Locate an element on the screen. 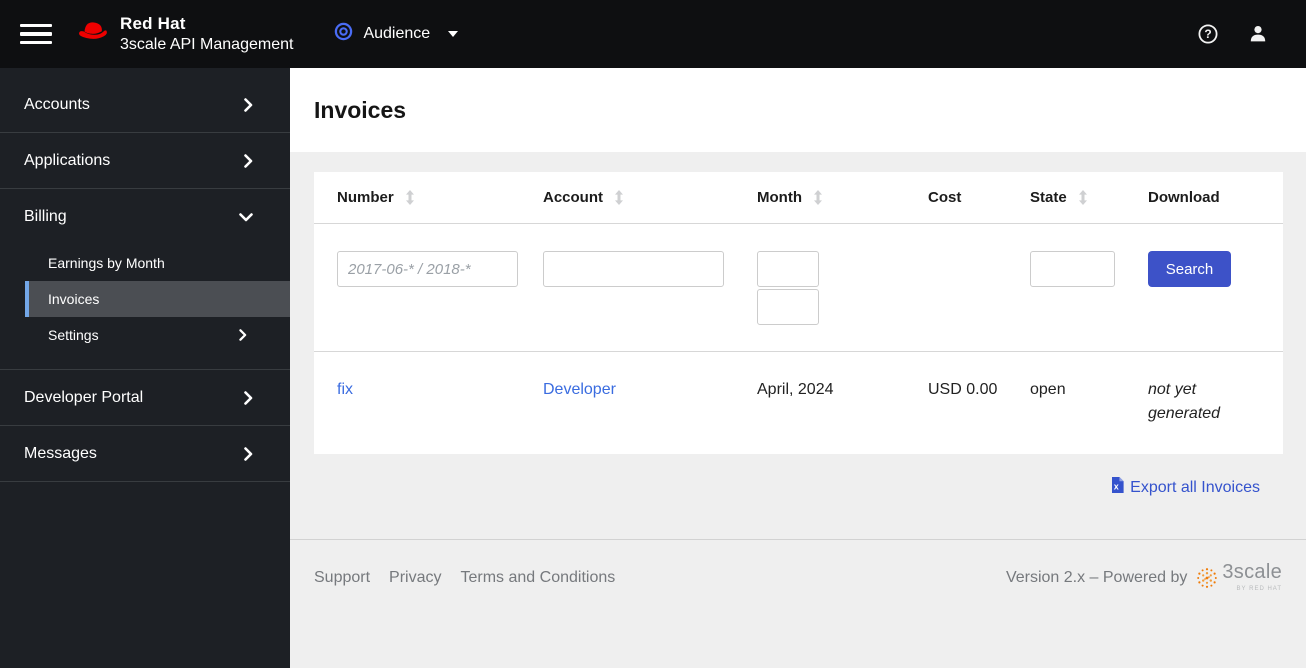 The width and height of the screenshot is (1306, 668). bullseye-icon is located at coordinates (343, 34).